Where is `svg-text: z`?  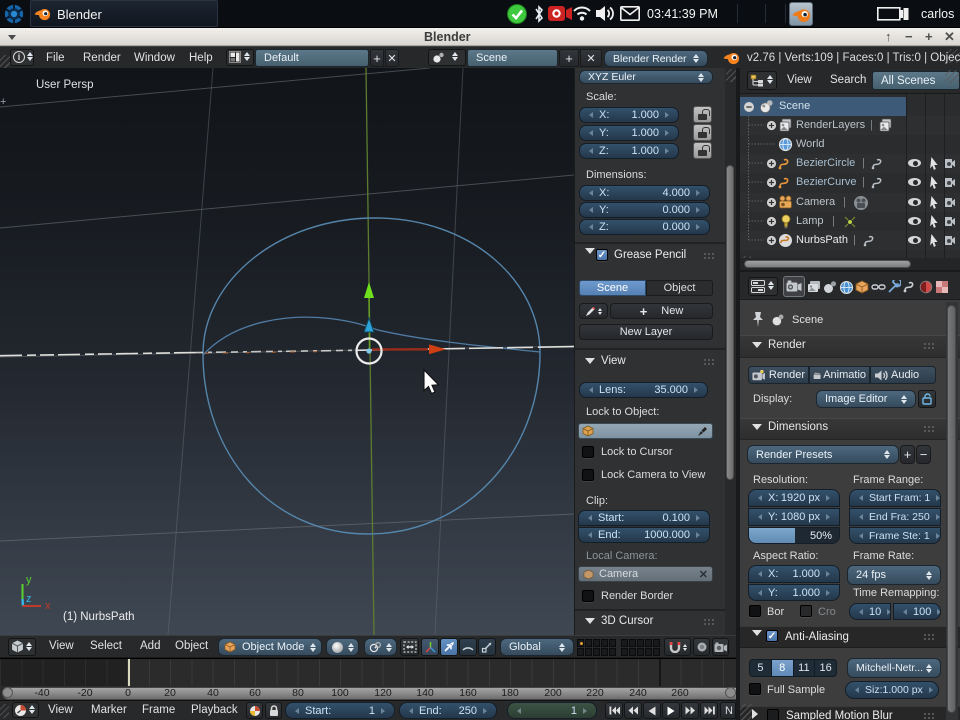 svg-text: z is located at coordinates (29, 599).